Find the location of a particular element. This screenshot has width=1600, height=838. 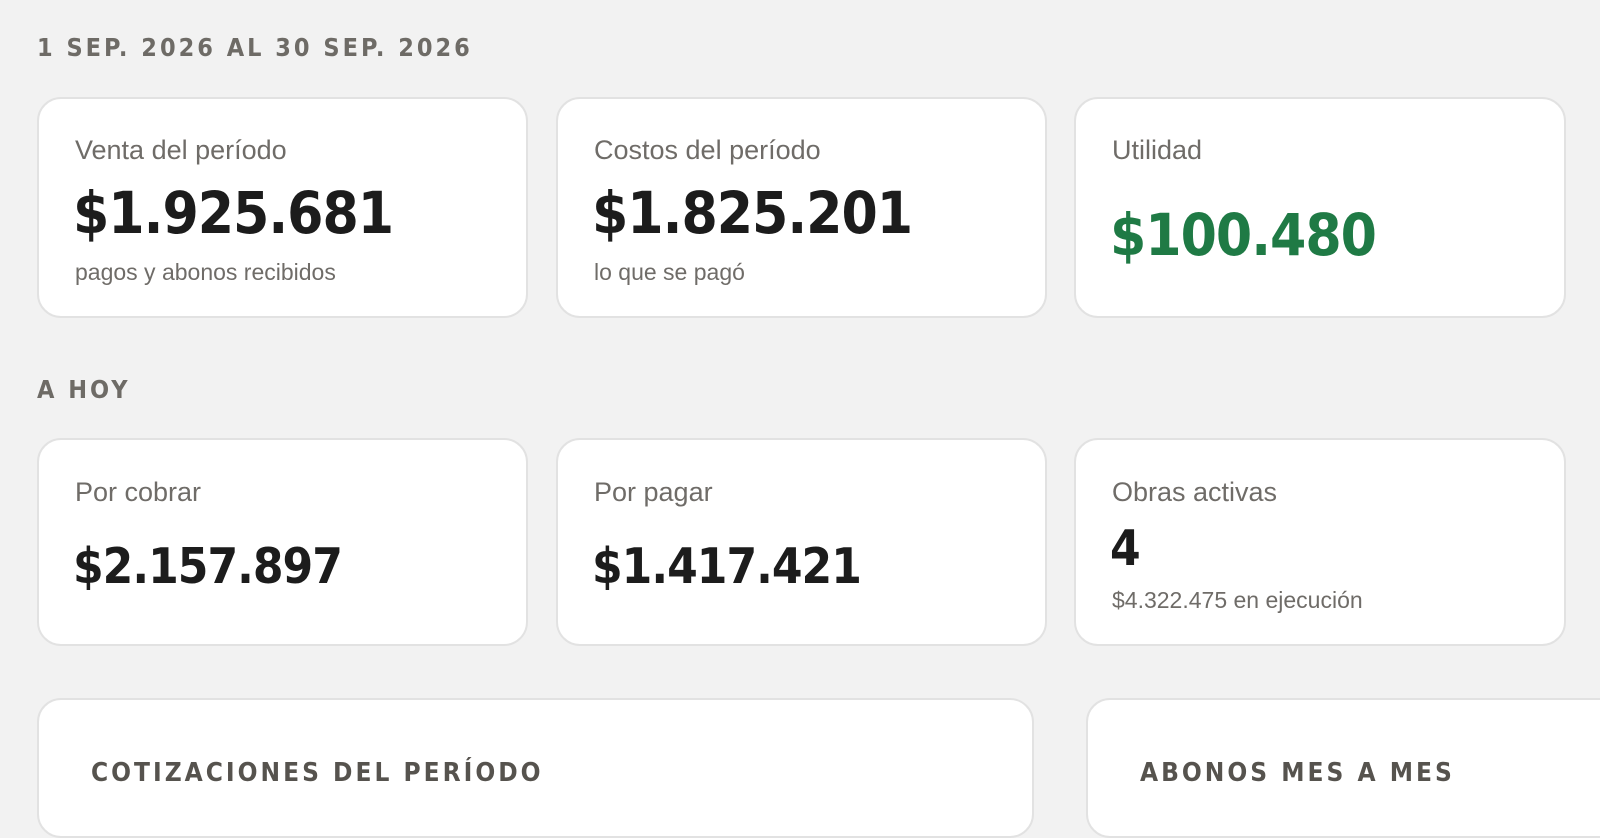

receivables-label: Por cobrar is located at coordinates (138, 492).